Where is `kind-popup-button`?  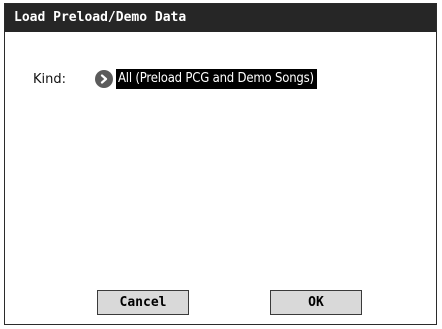
kind-popup-button is located at coordinates (104, 79).